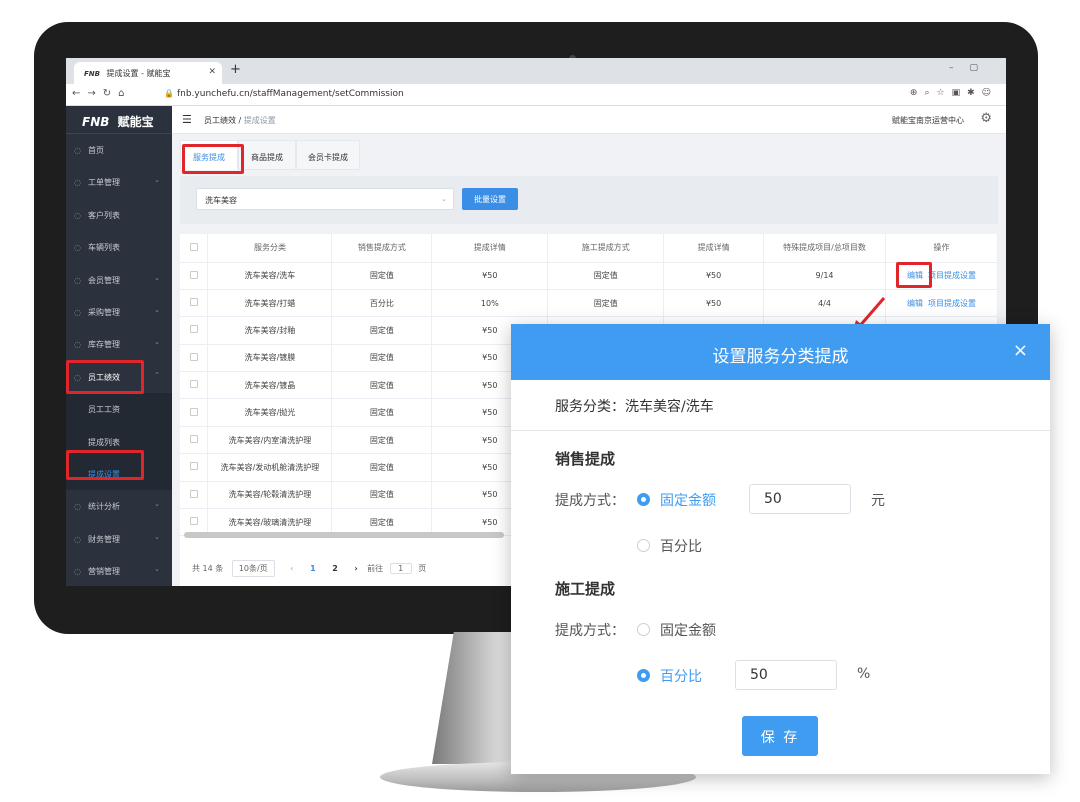 Image resolution: width=1080 pixels, height=802 pixels. What do you see at coordinates (309, 568) in the screenshot?
I see `pagination: 共 14 条 10条/页 ‹ 1 2 › 前往 1 页` at bounding box center [309, 568].